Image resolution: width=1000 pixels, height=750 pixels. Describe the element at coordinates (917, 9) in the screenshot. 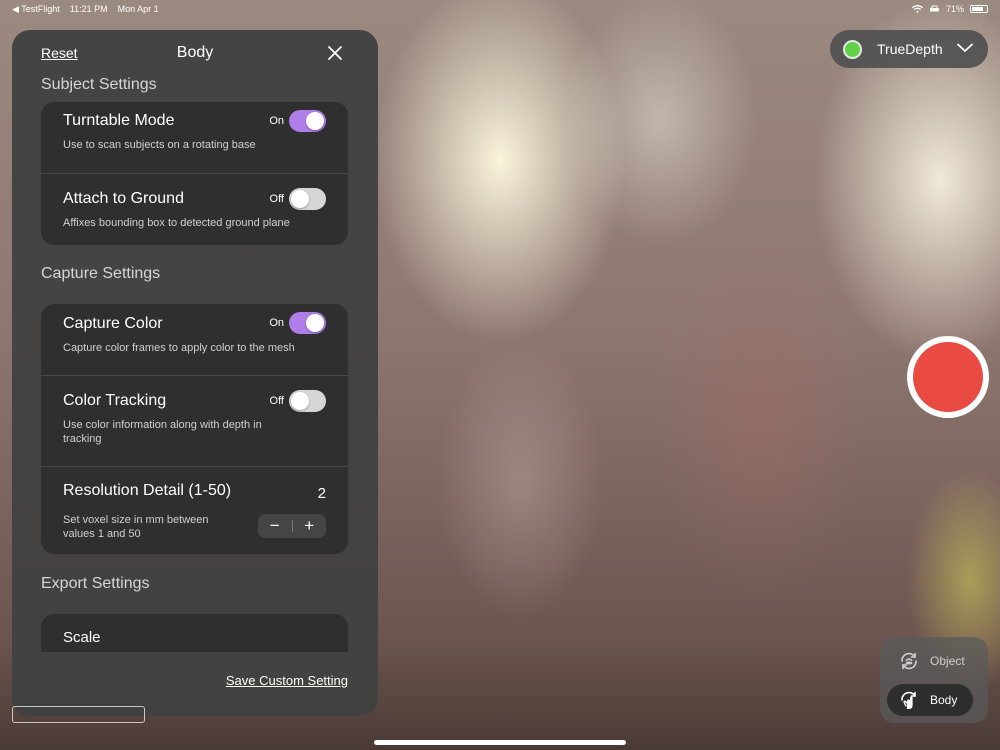

I see `wifi-icon` at that location.